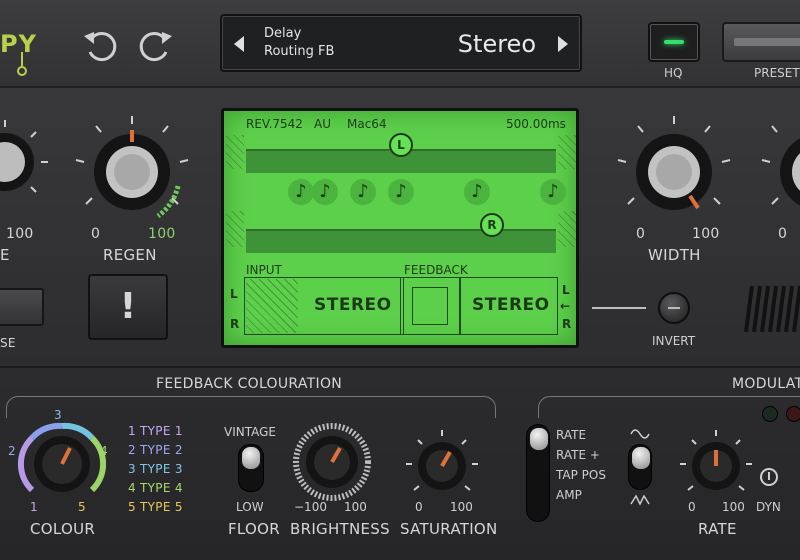 Image resolution: width=800 pixels, height=560 pixels. I want to click on type-4-option: 4 TYPE 4, so click(155, 488).